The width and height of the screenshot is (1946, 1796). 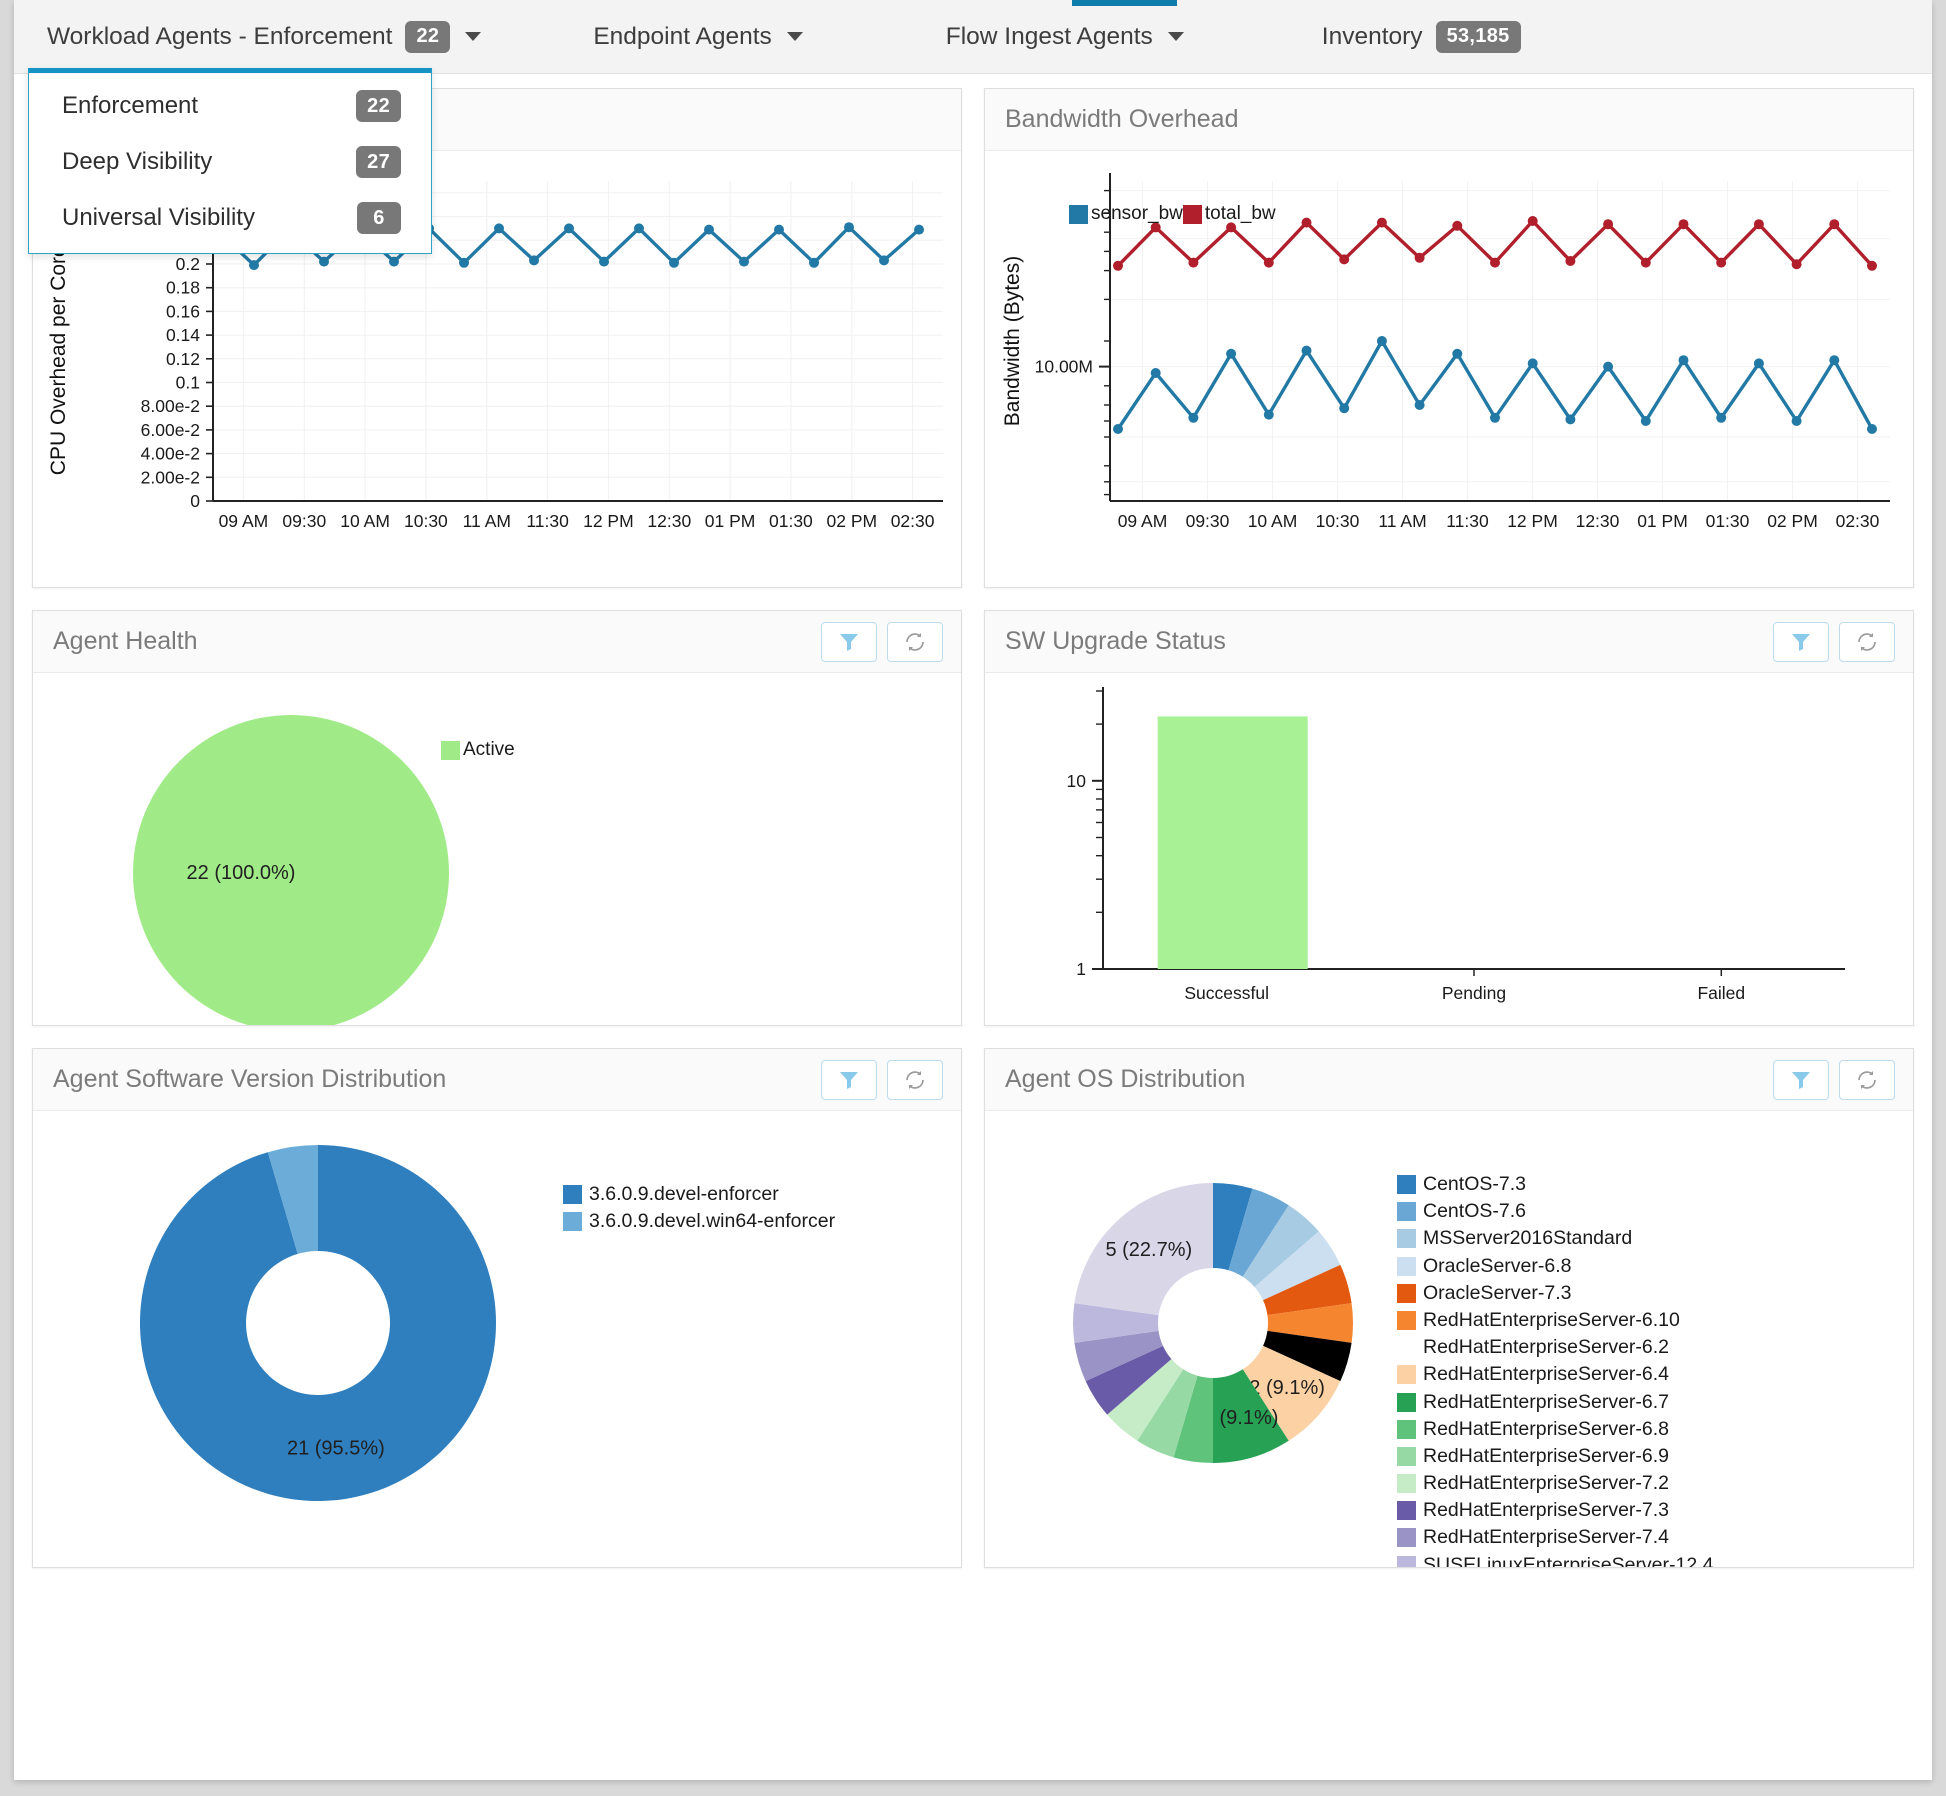 What do you see at coordinates (1555, 1266) in the screenshot?
I see `list-item: OracleServer-6.8` at bounding box center [1555, 1266].